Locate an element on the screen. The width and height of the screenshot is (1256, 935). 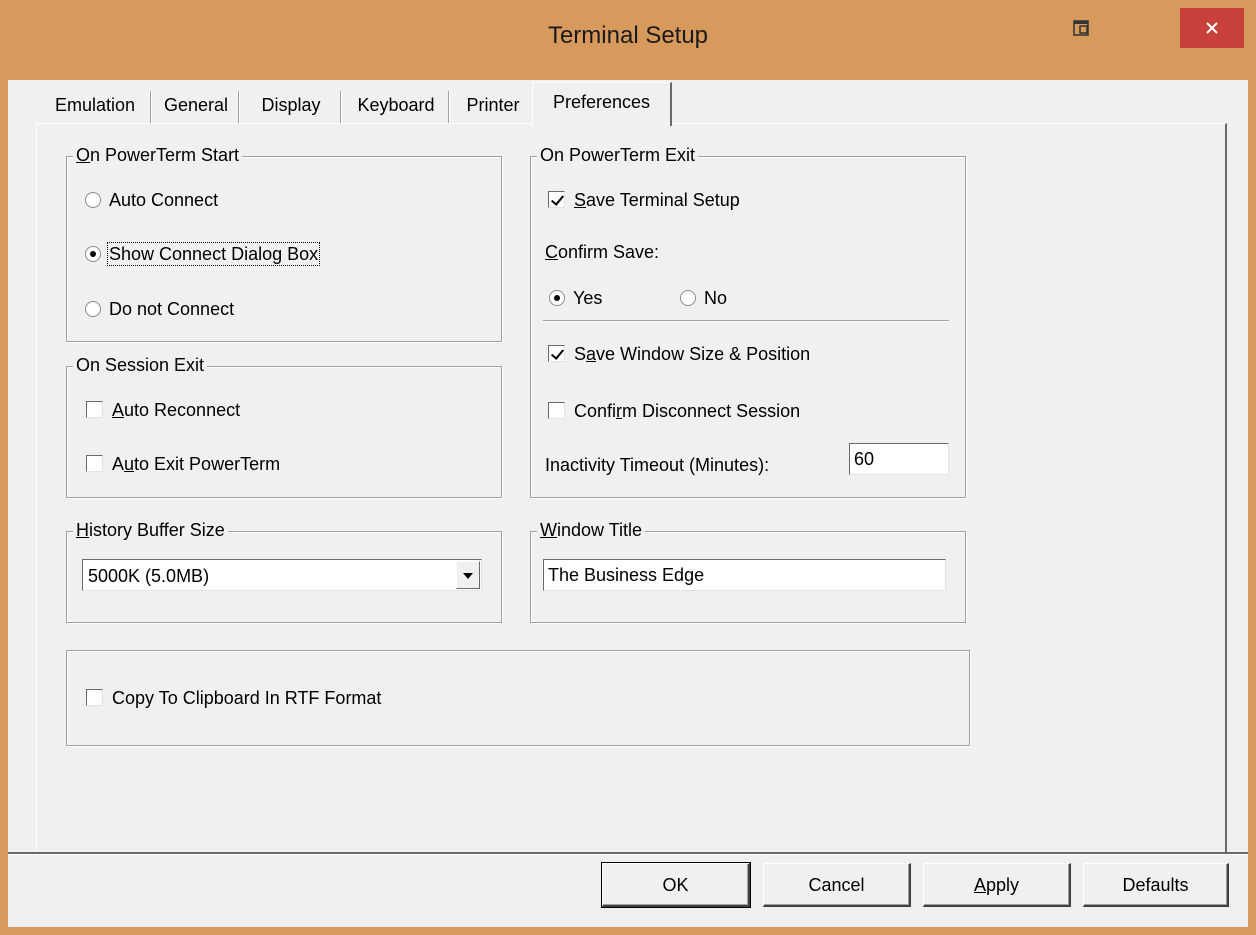
show-connect-dialog-label: Show Connect Dialog Box is located at coordinates (213, 254).